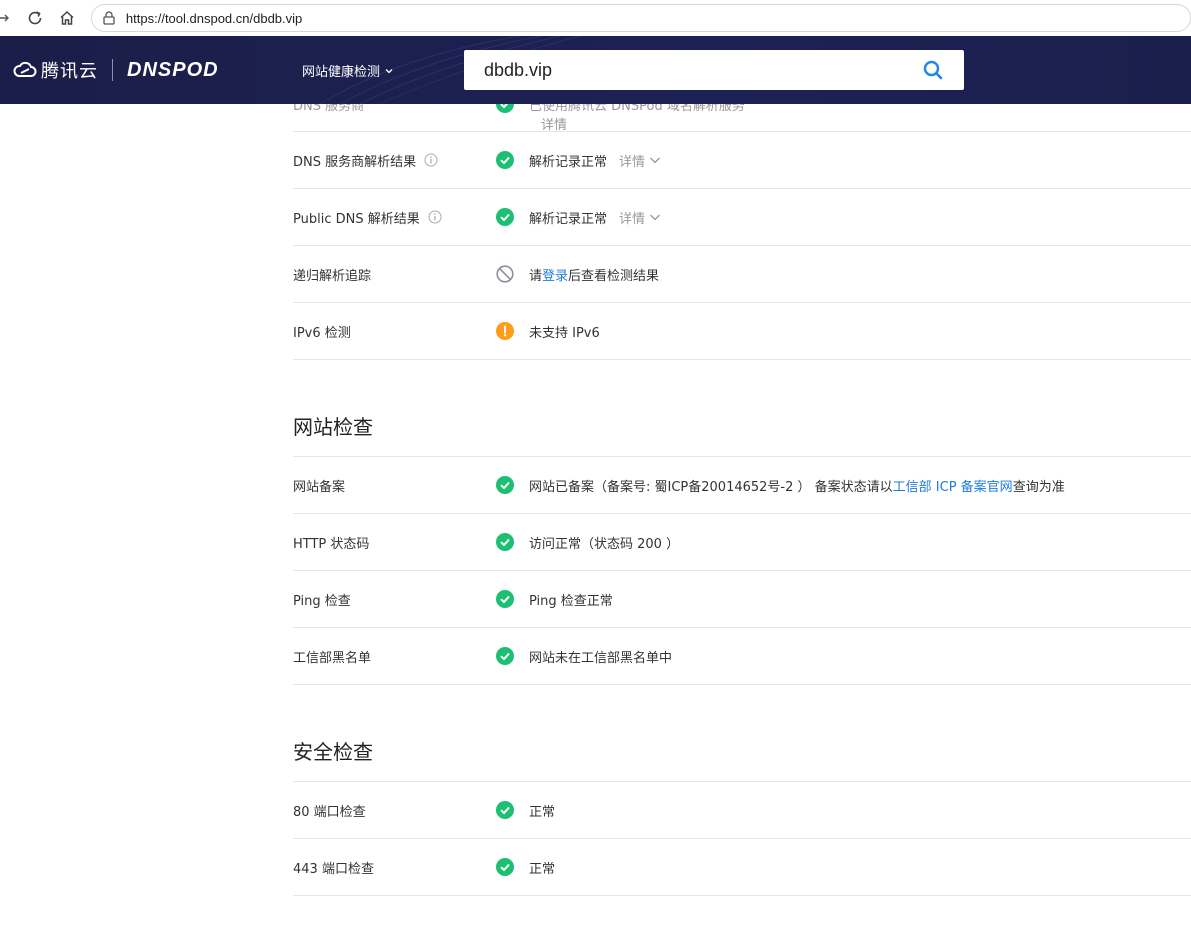 This screenshot has height=927, width=1191. What do you see at coordinates (640, 18) in the screenshot?
I see `address-bar: https://tool.dnspod.cn/dbdb.vip` at bounding box center [640, 18].